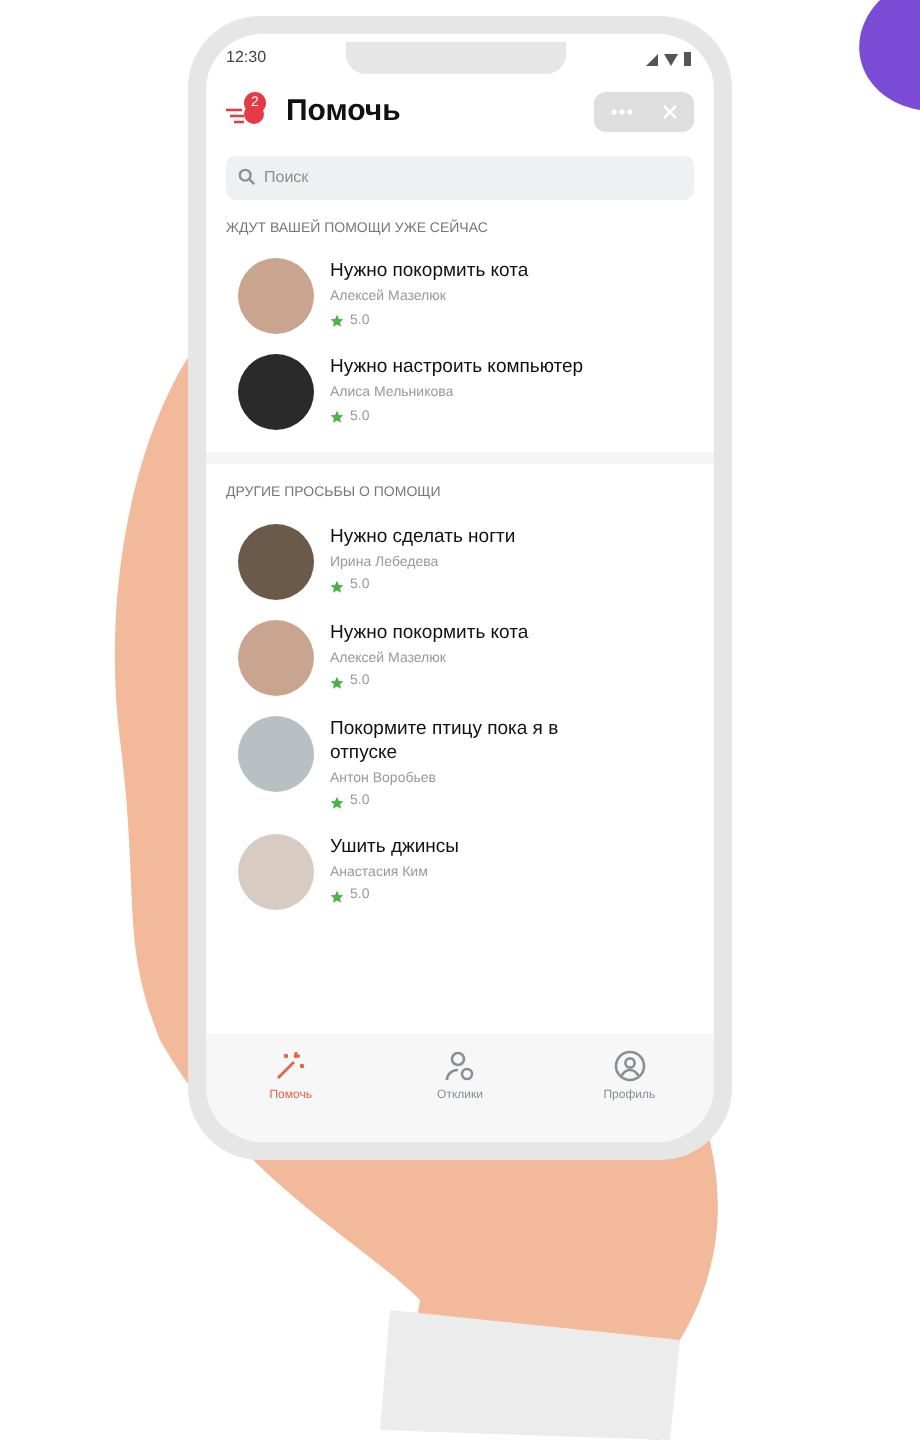 The height and width of the screenshot is (1456, 920). What do you see at coordinates (460, 177) in the screenshot?
I see `search-field: Поиск` at bounding box center [460, 177].